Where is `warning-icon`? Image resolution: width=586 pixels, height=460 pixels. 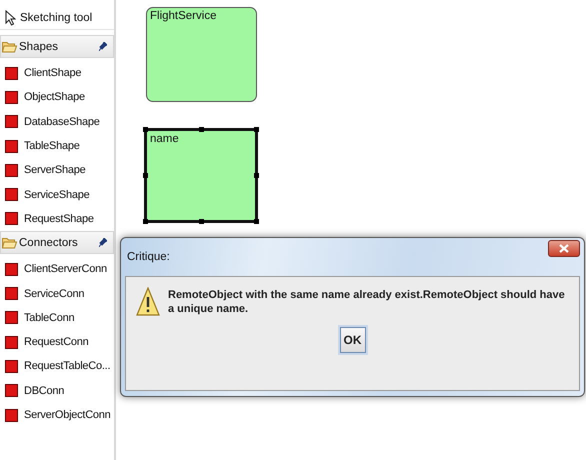 warning-icon is located at coordinates (148, 302).